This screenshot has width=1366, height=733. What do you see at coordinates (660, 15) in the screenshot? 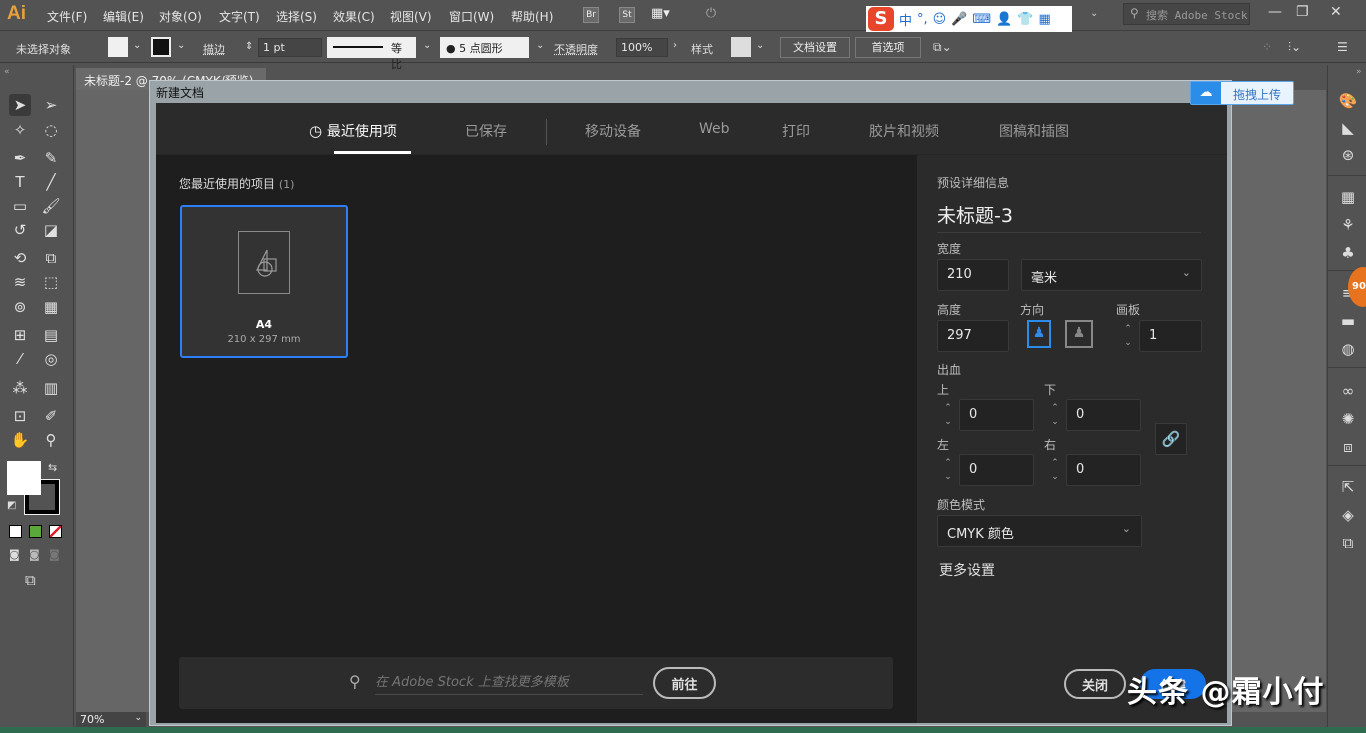
I see `workspace-switcher-icon: ▦▾` at bounding box center [660, 15].